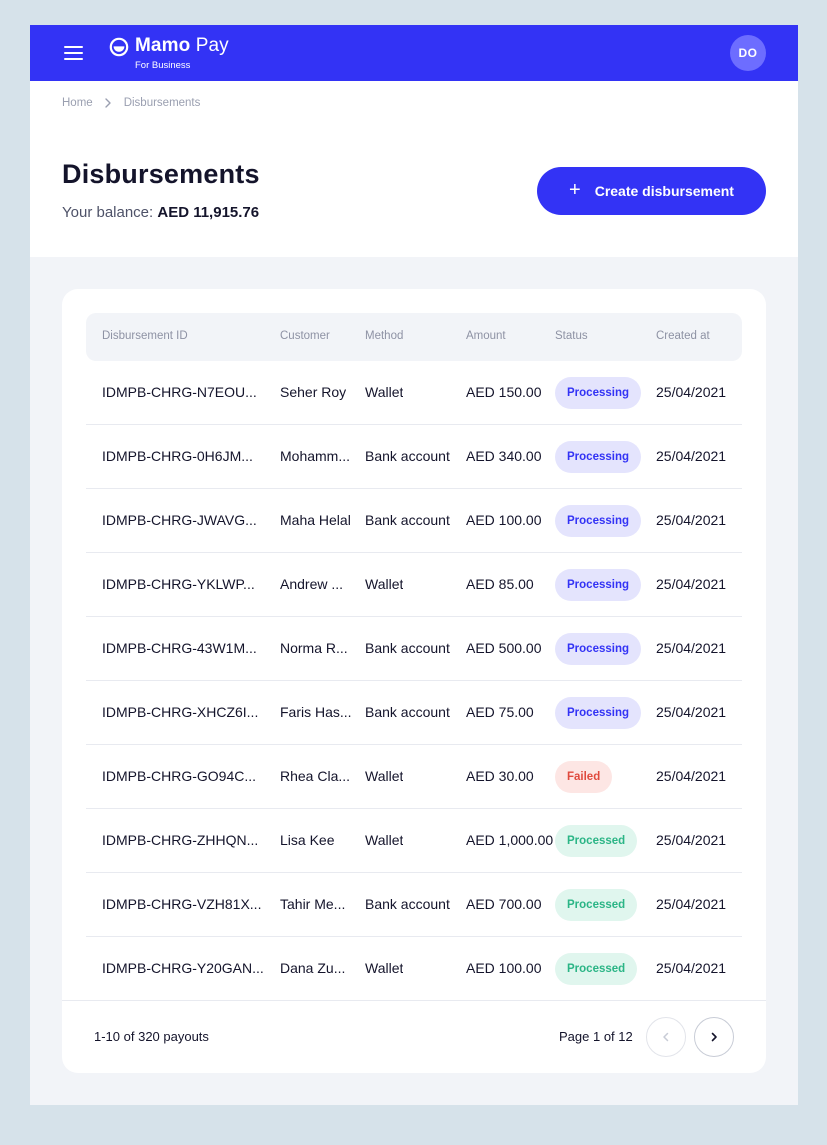  Describe the element at coordinates (414, 1000) in the screenshot. I see `table-footer-divider` at that location.